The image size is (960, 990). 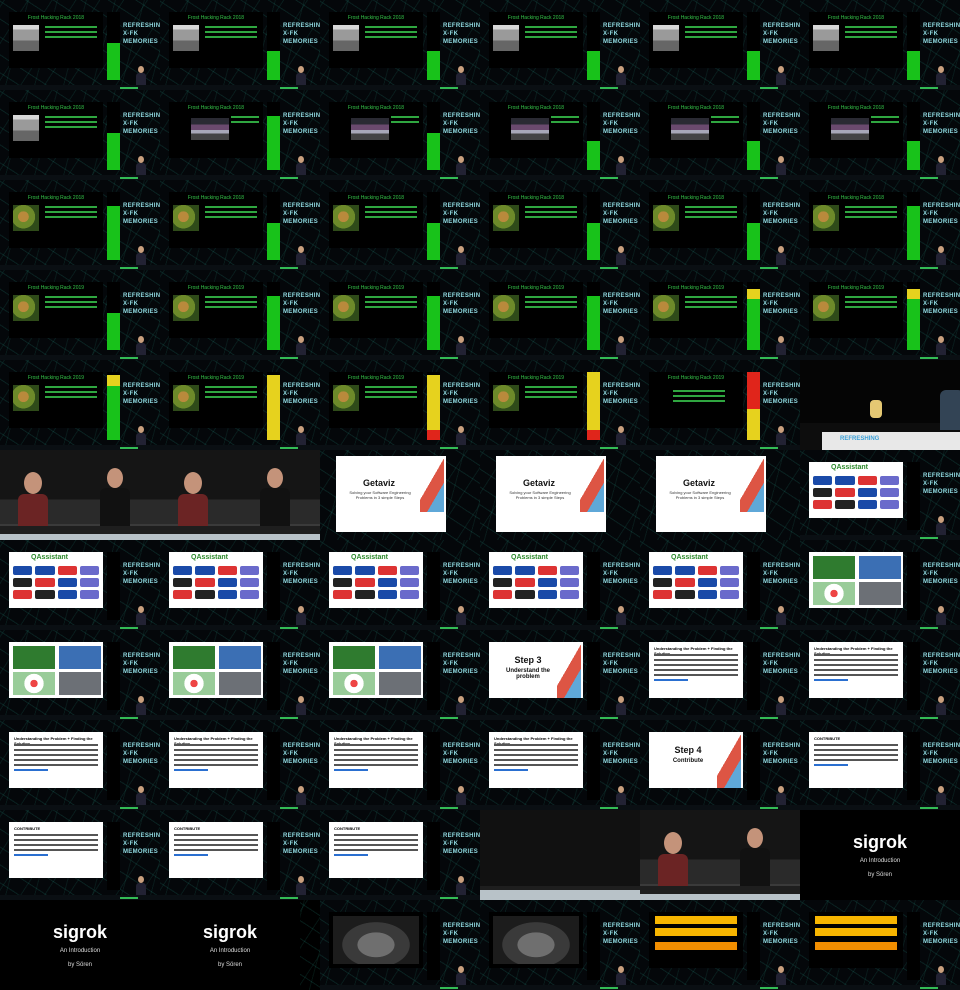 I want to click on diagram-block, so click(x=696, y=932).